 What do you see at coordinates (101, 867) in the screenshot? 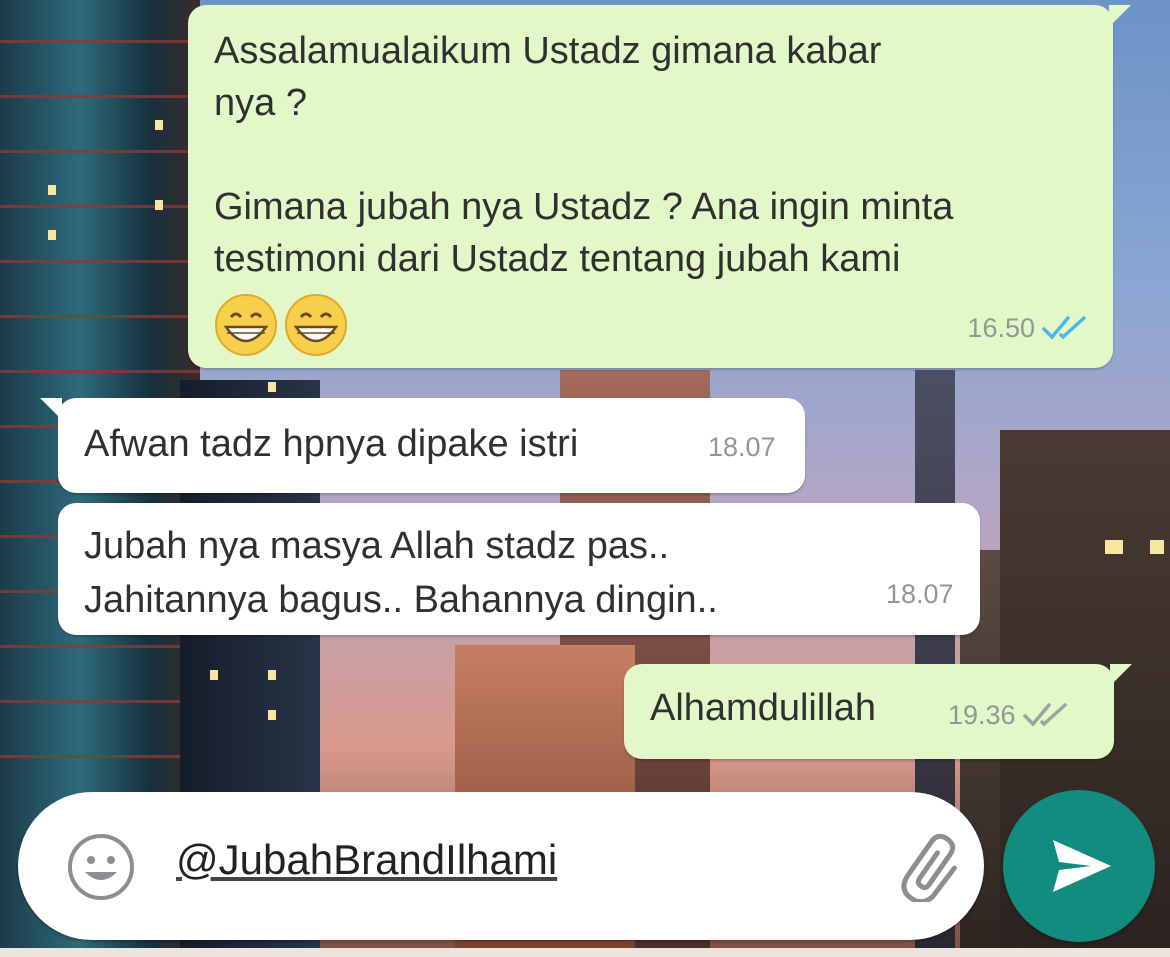
I see `smiley-icon` at bounding box center [101, 867].